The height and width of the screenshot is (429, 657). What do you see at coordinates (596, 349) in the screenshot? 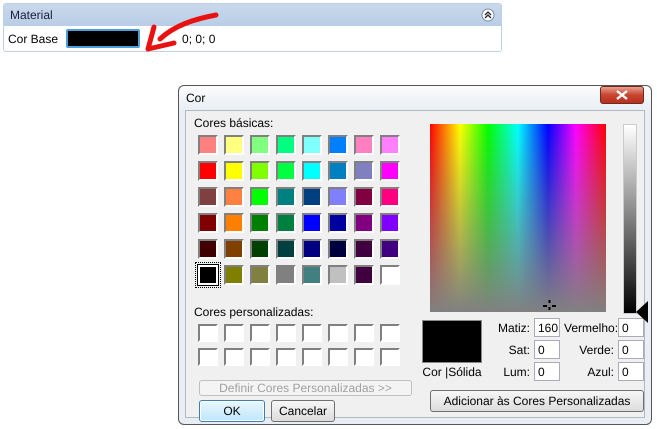
I see `field-label: Verde:` at bounding box center [596, 349].